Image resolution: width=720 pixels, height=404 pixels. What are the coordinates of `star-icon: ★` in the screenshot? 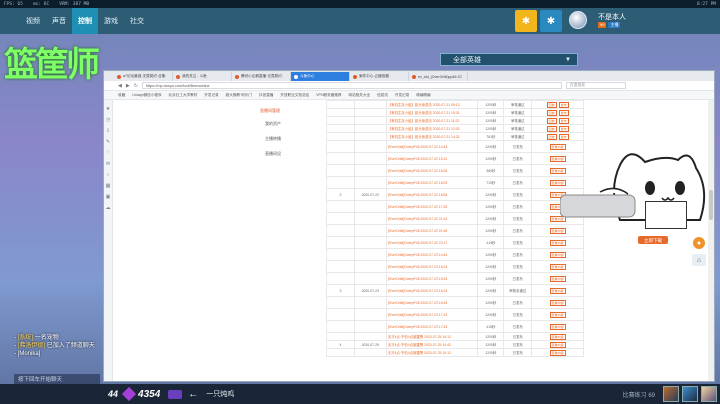 It's located at (108, 109).